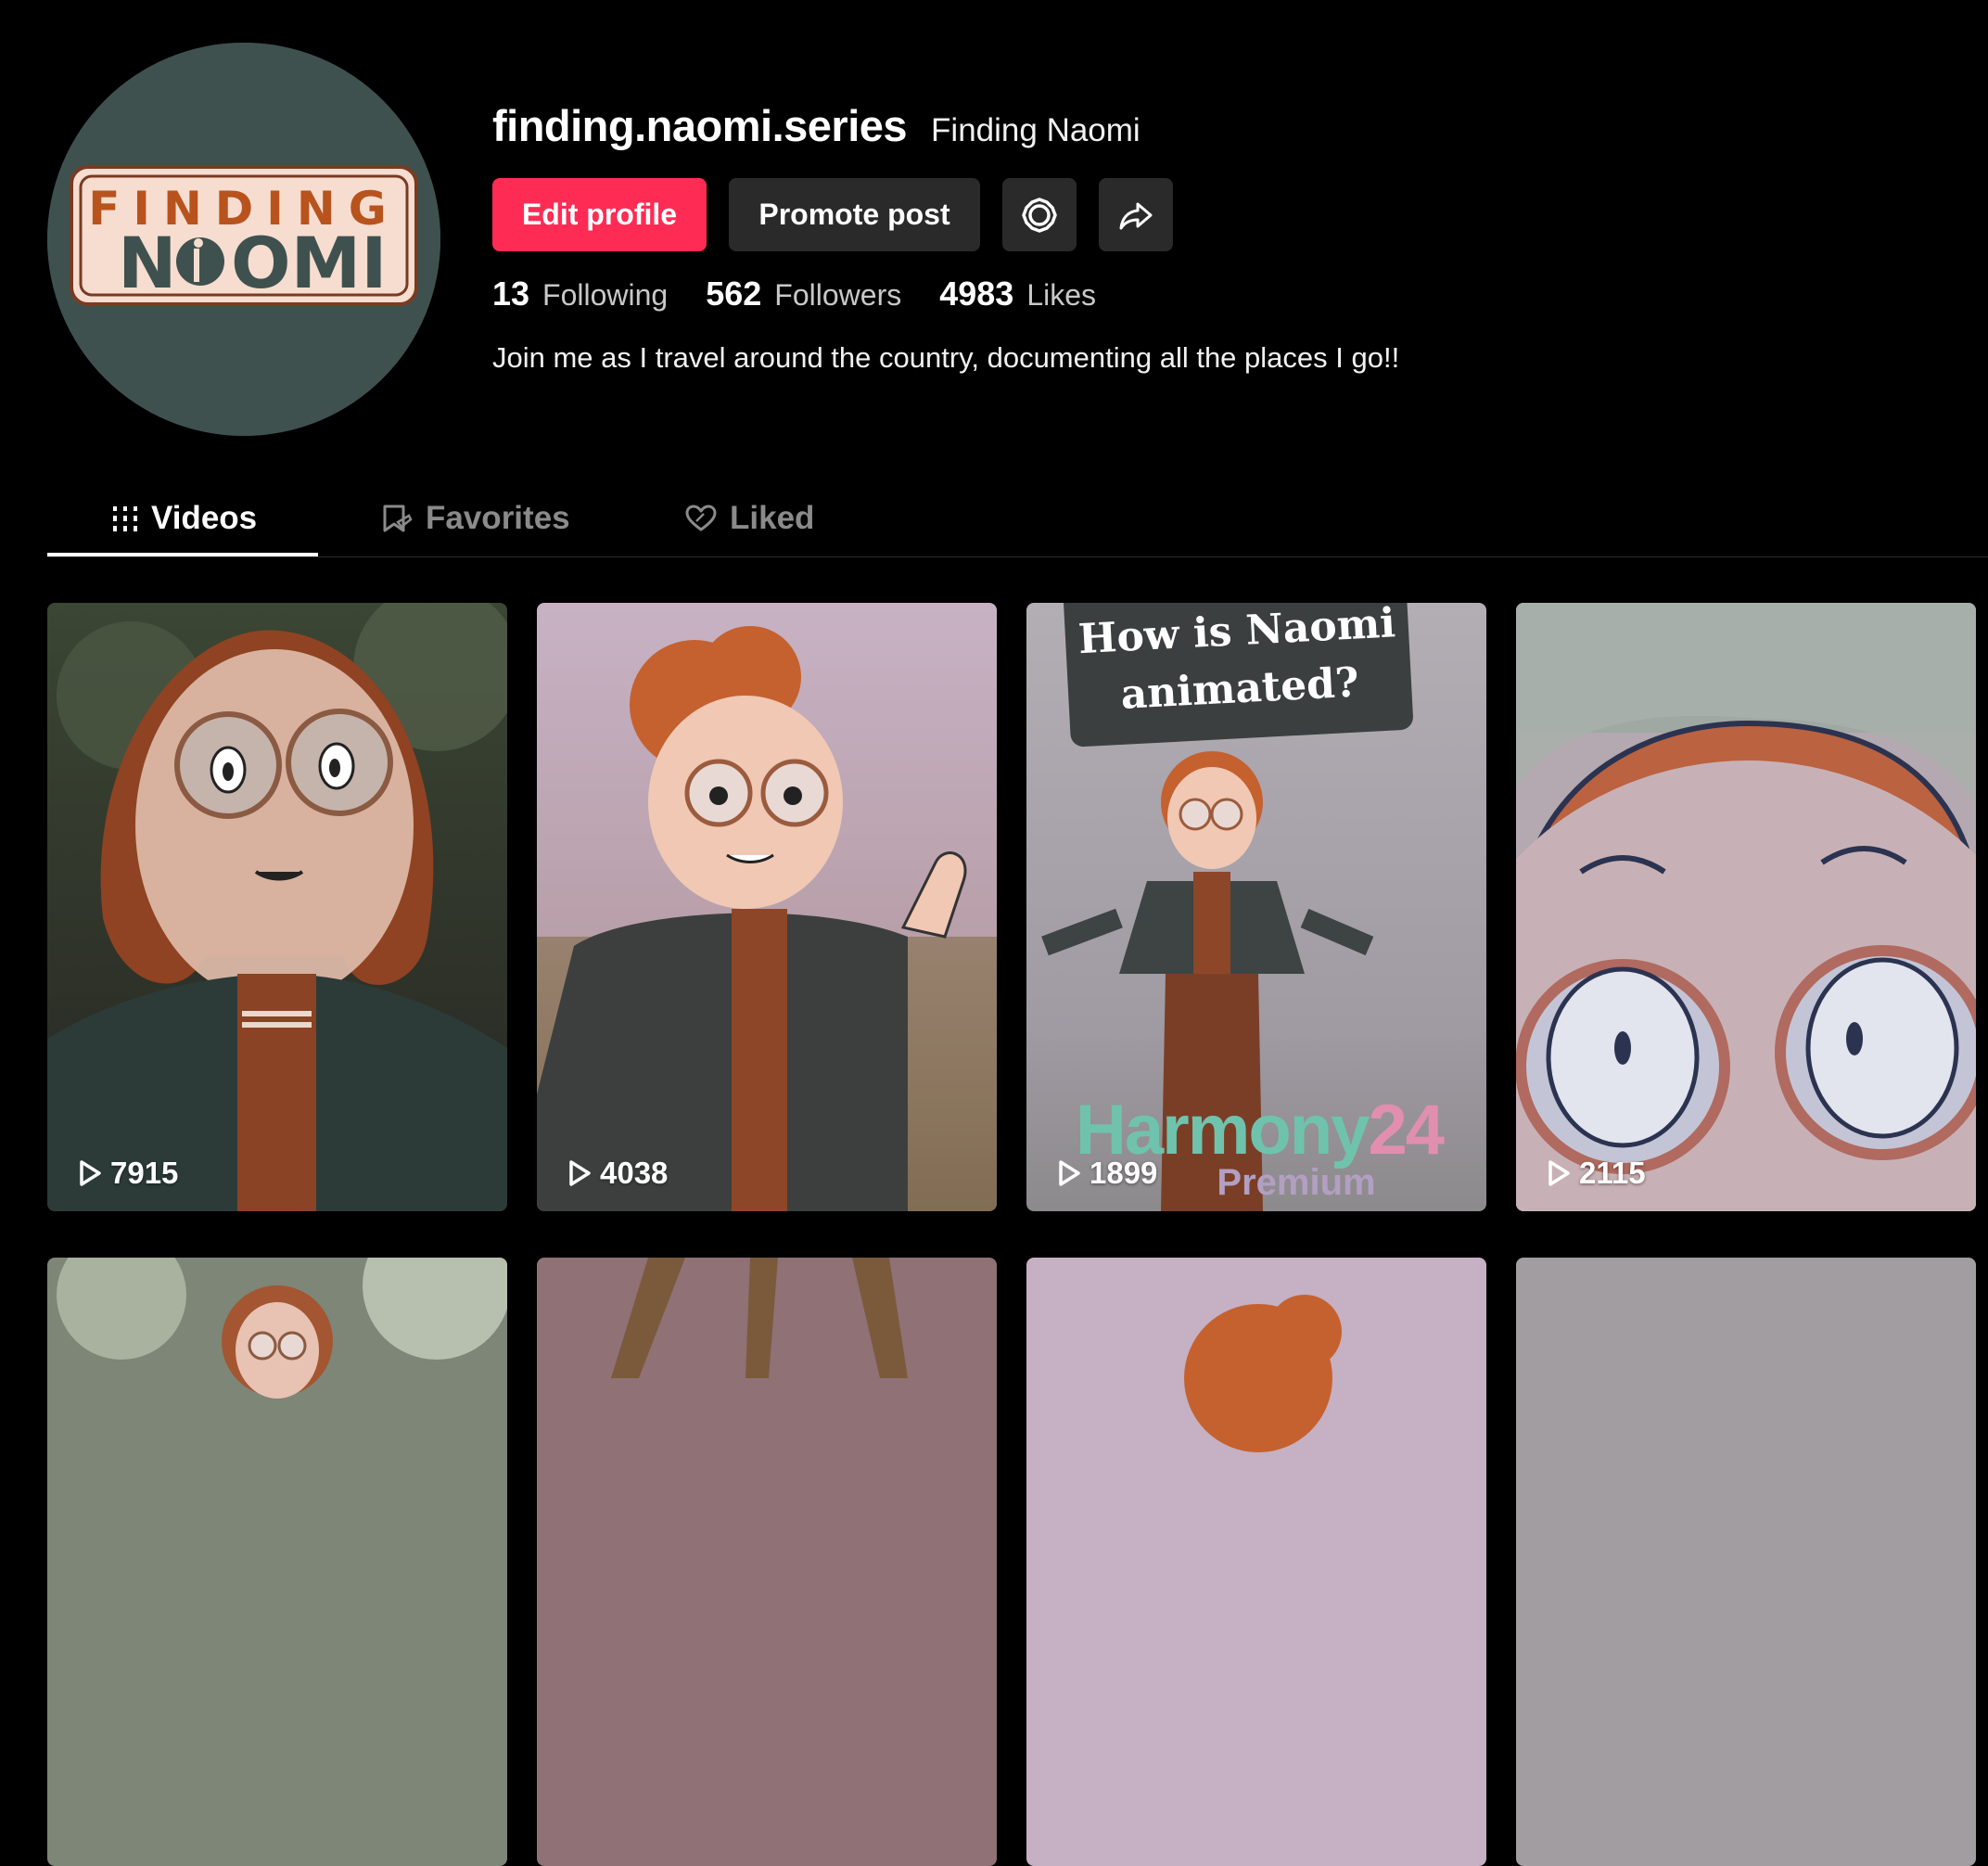  Describe the element at coordinates (1036, 130) in the screenshot. I see `nickname: Finding Naomi` at that location.